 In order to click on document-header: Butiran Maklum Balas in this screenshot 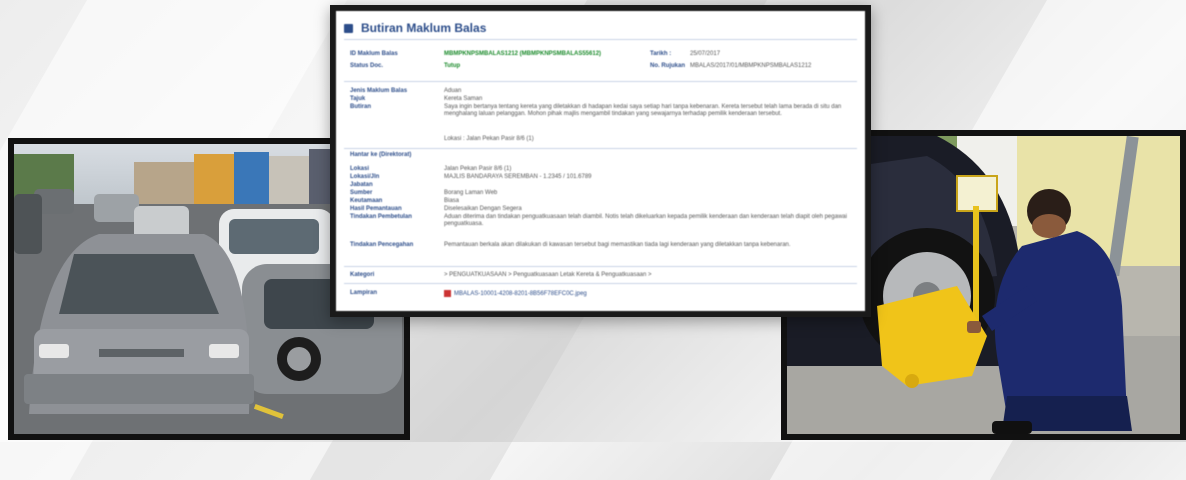, I will do `click(415, 28)`.